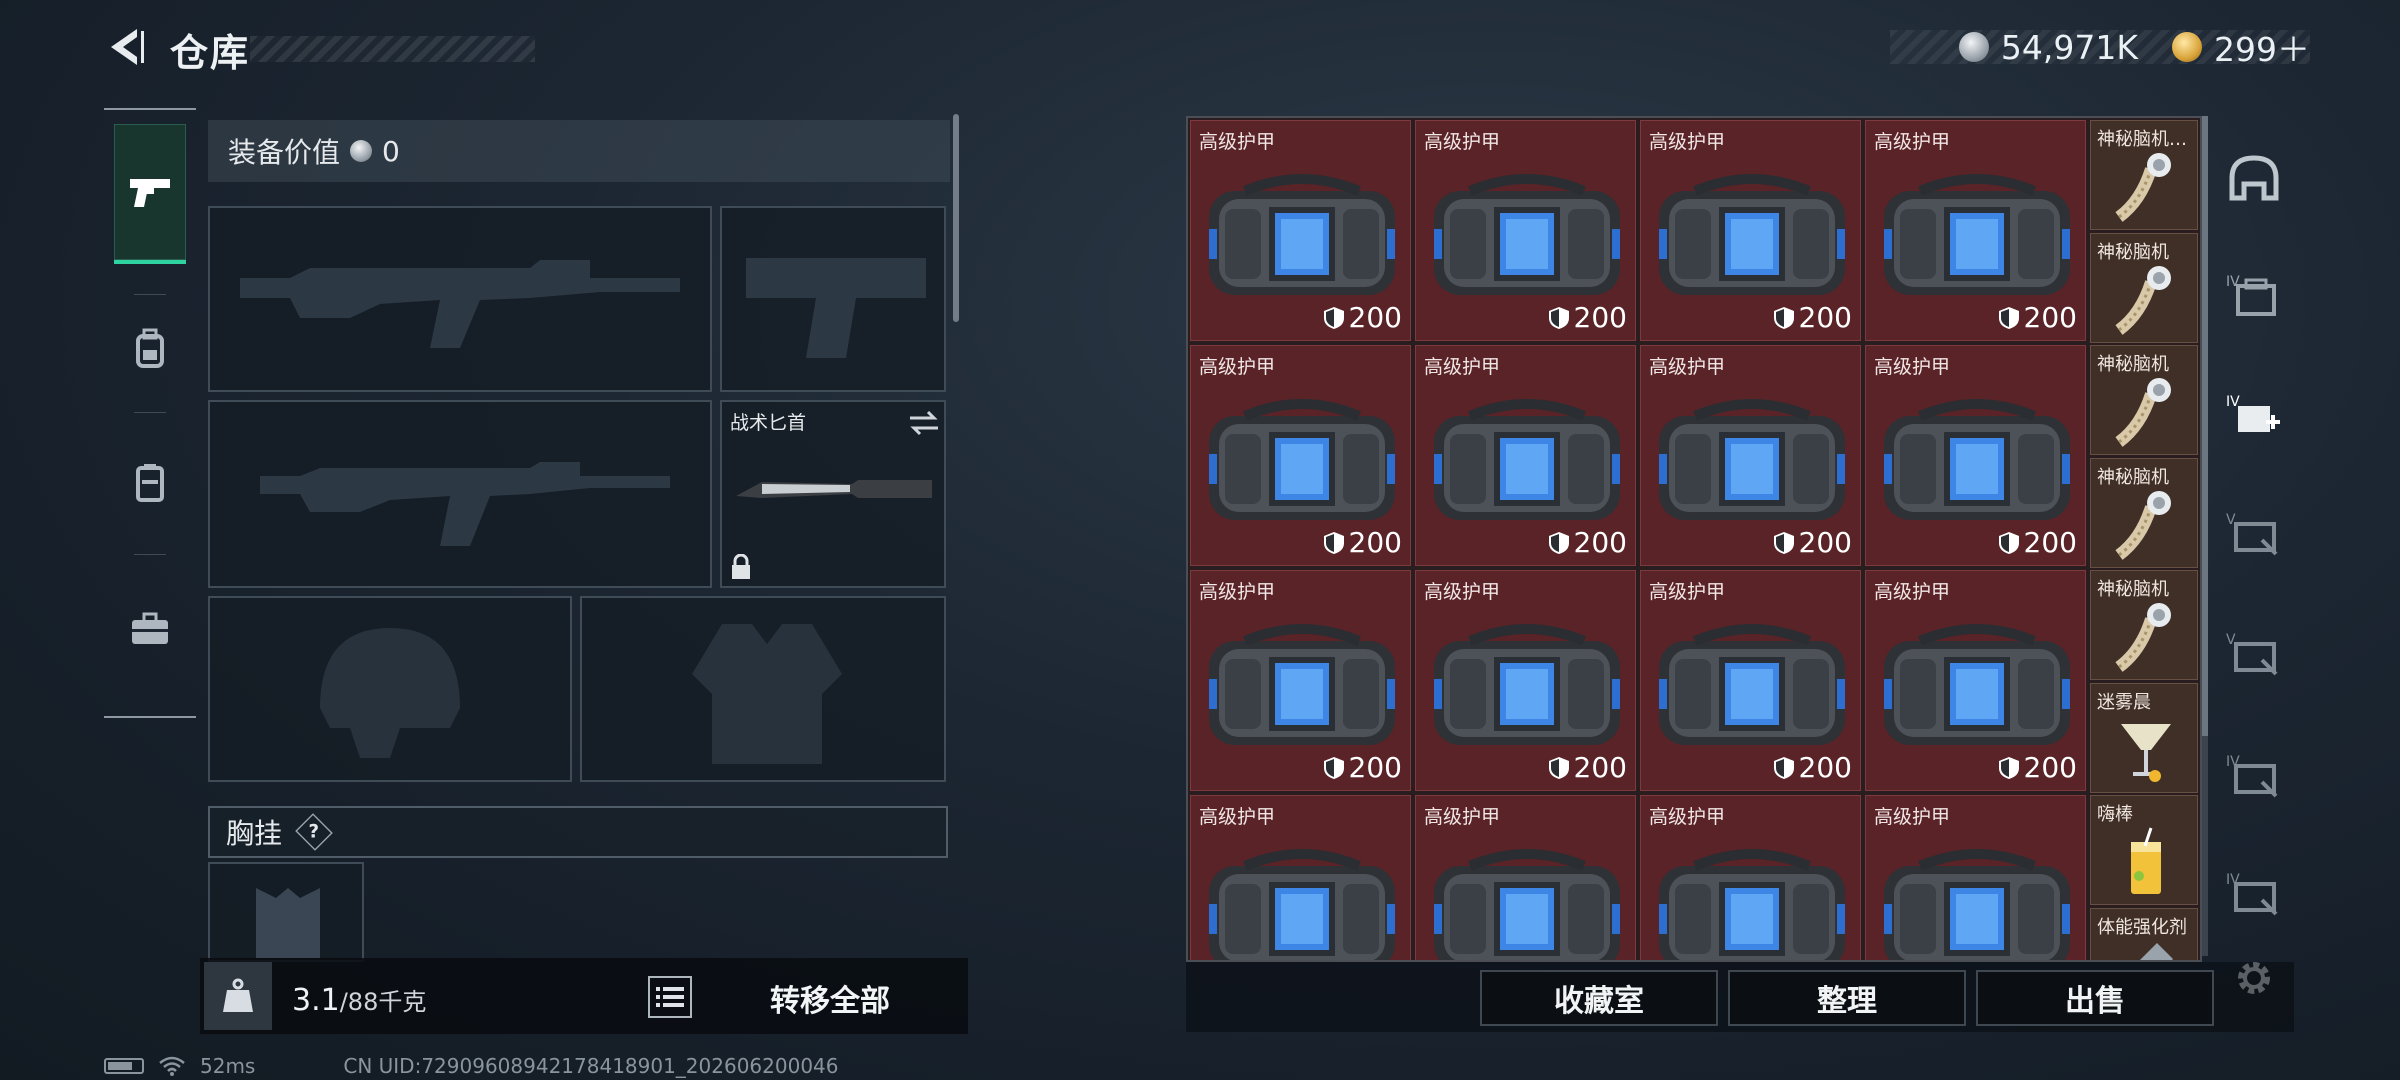  Describe the element at coordinates (390, 689) in the screenshot. I see `helmet-slot` at that location.